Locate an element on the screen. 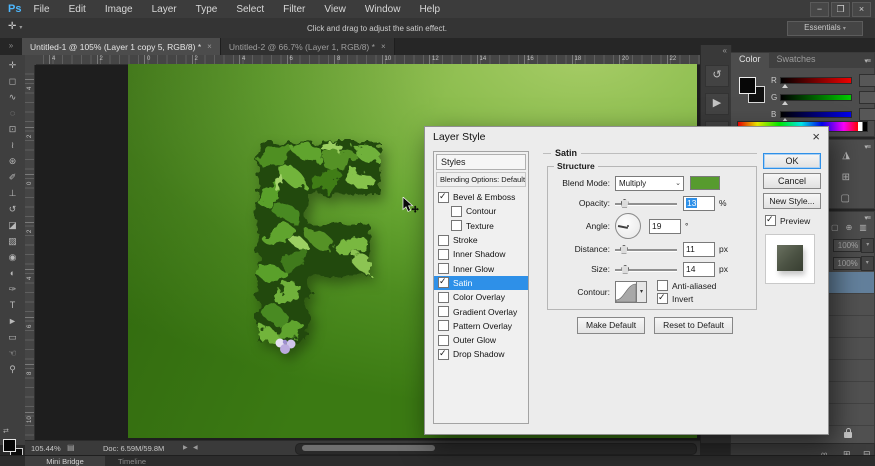 The width and height of the screenshot is (875, 466). status-arrow-icon: ◀ is located at coordinates (195, 447).